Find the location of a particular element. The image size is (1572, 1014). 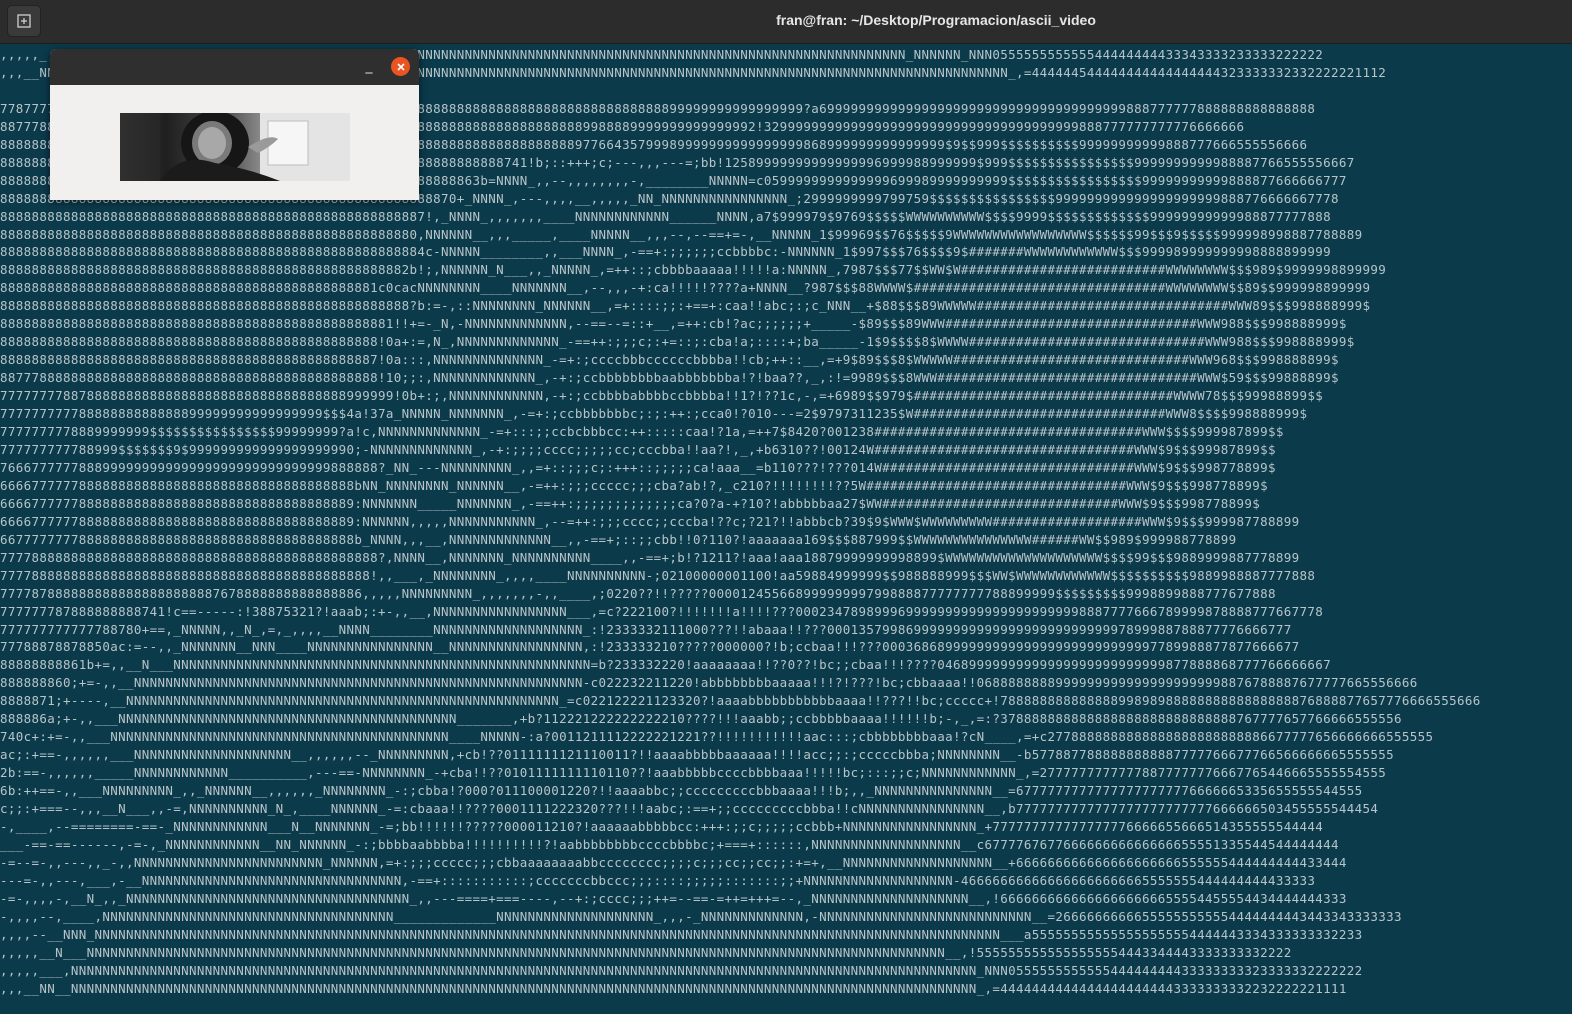

video-preview-window: _ is located at coordinates (234, 124).